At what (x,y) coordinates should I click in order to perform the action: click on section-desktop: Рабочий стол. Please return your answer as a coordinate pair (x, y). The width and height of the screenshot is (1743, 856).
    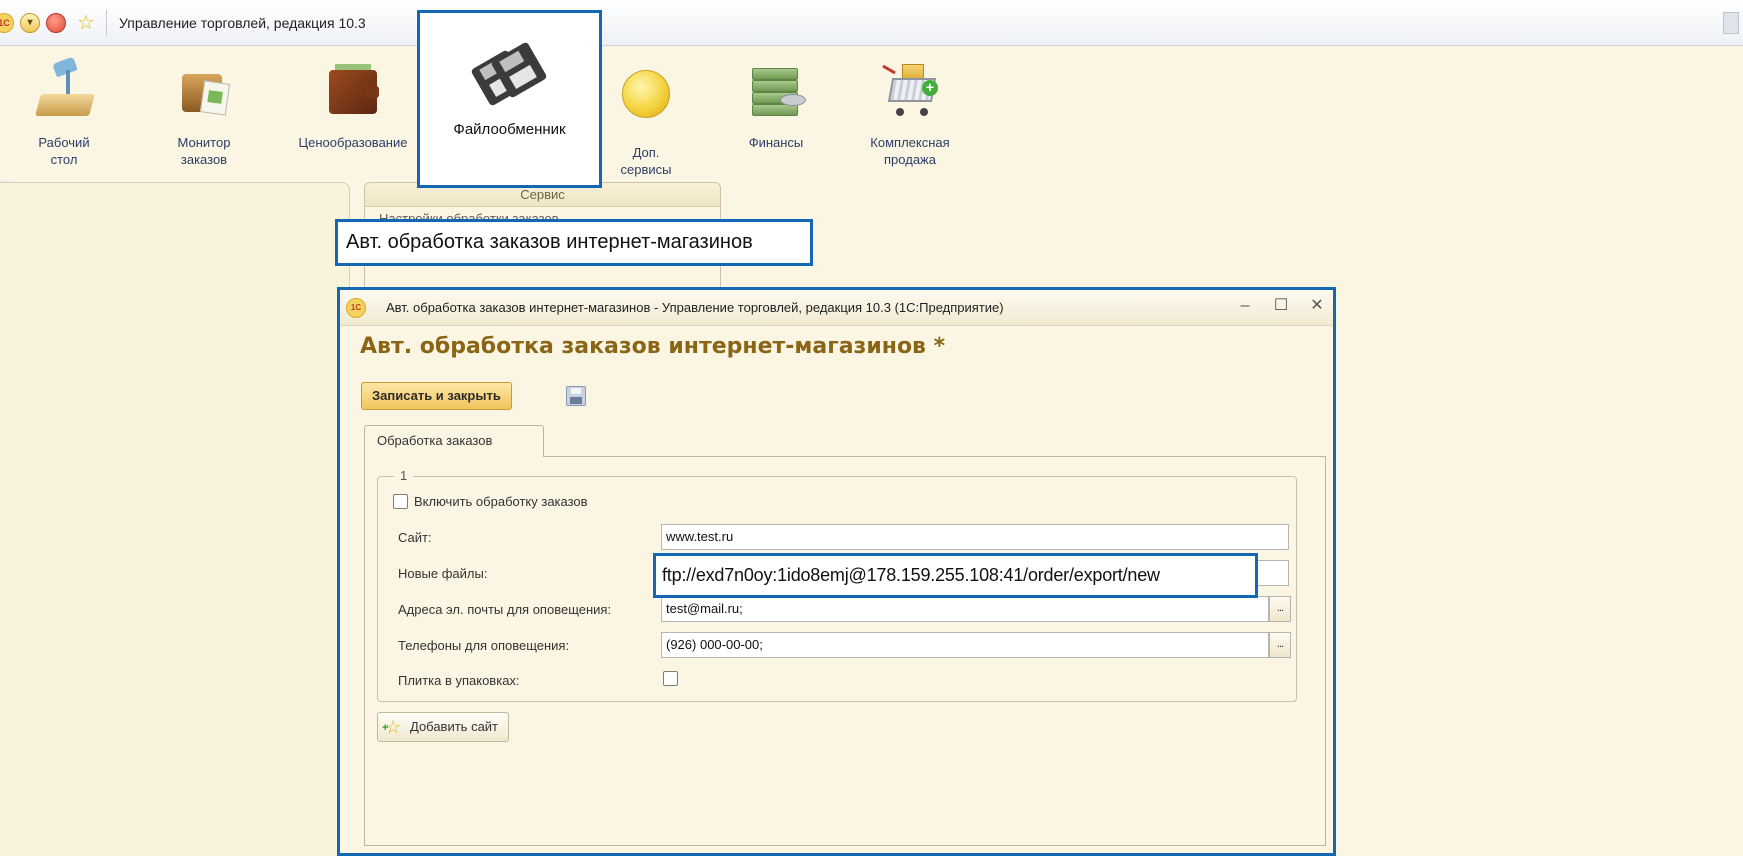
    Looking at the image, I should click on (64, 112).